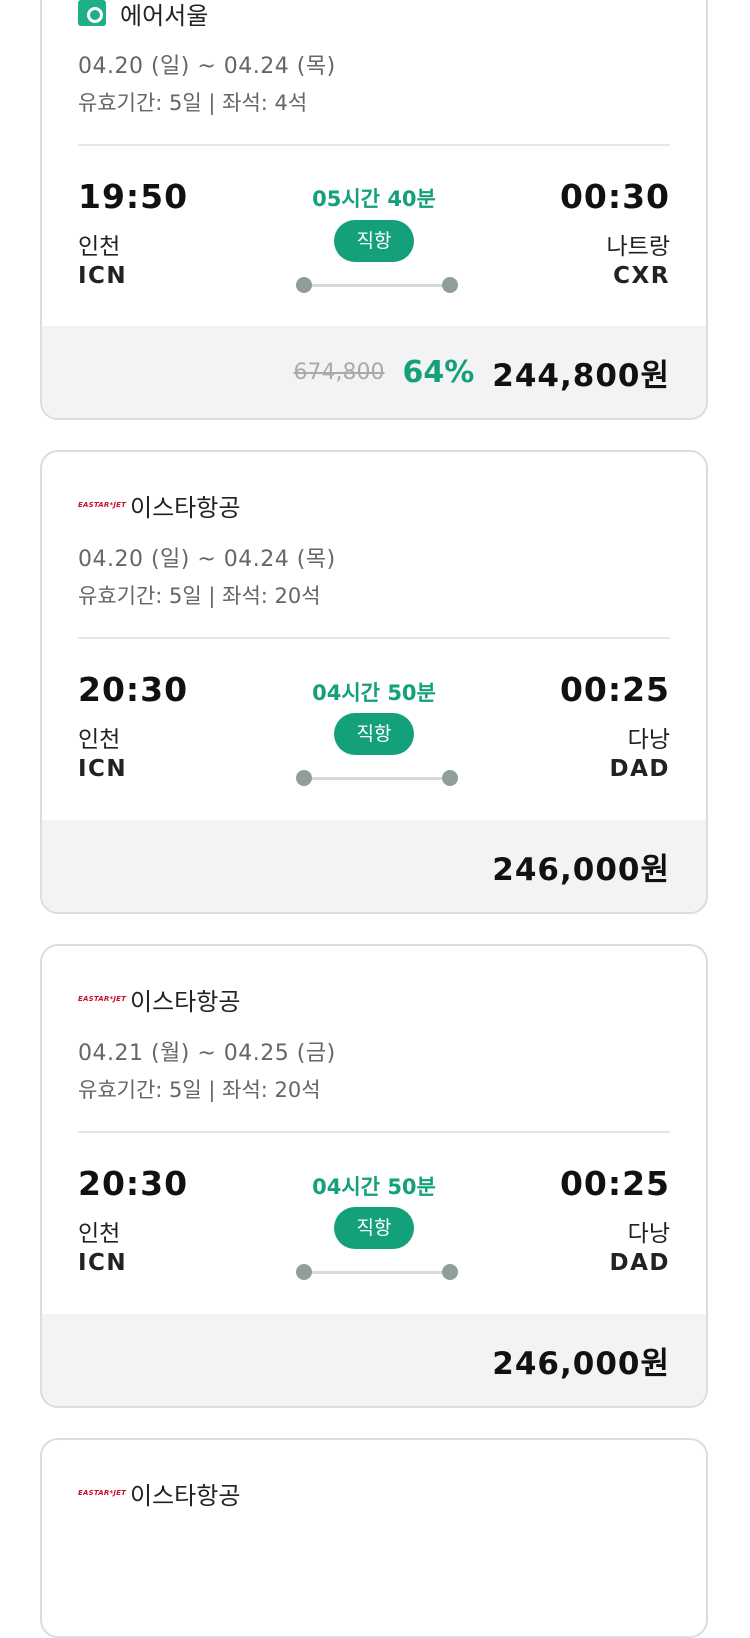 The height and width of the screenshot is (1638, 750). I want to click on travel-dates: 04.21 (월) ~ 04.25 (금), so click(207, 1053).